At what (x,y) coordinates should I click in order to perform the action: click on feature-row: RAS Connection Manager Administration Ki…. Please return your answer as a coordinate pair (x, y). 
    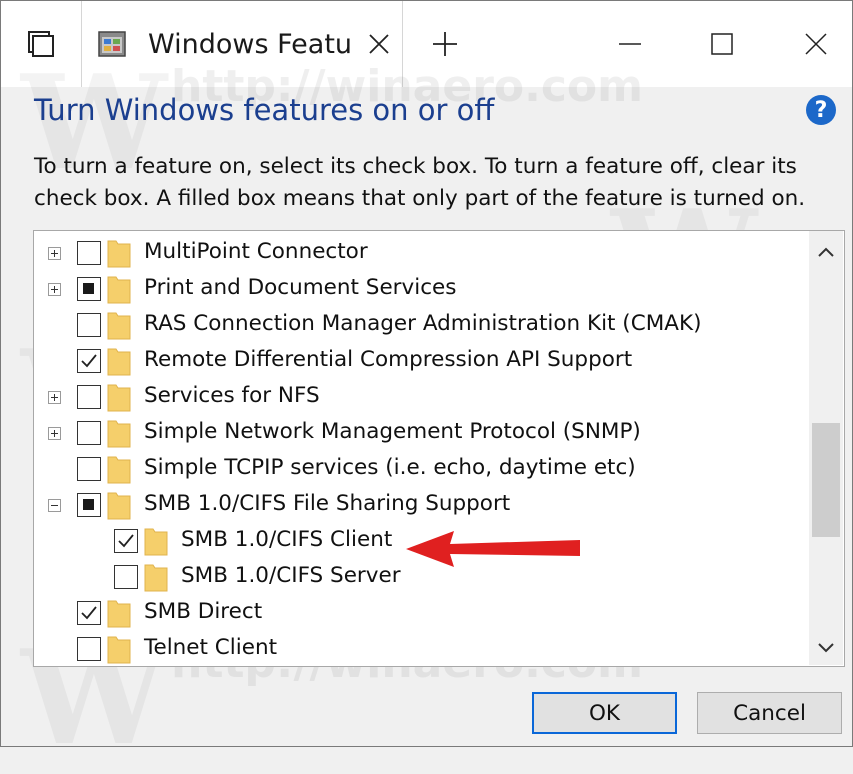
    Looking at the image, I should click on (419, 325).